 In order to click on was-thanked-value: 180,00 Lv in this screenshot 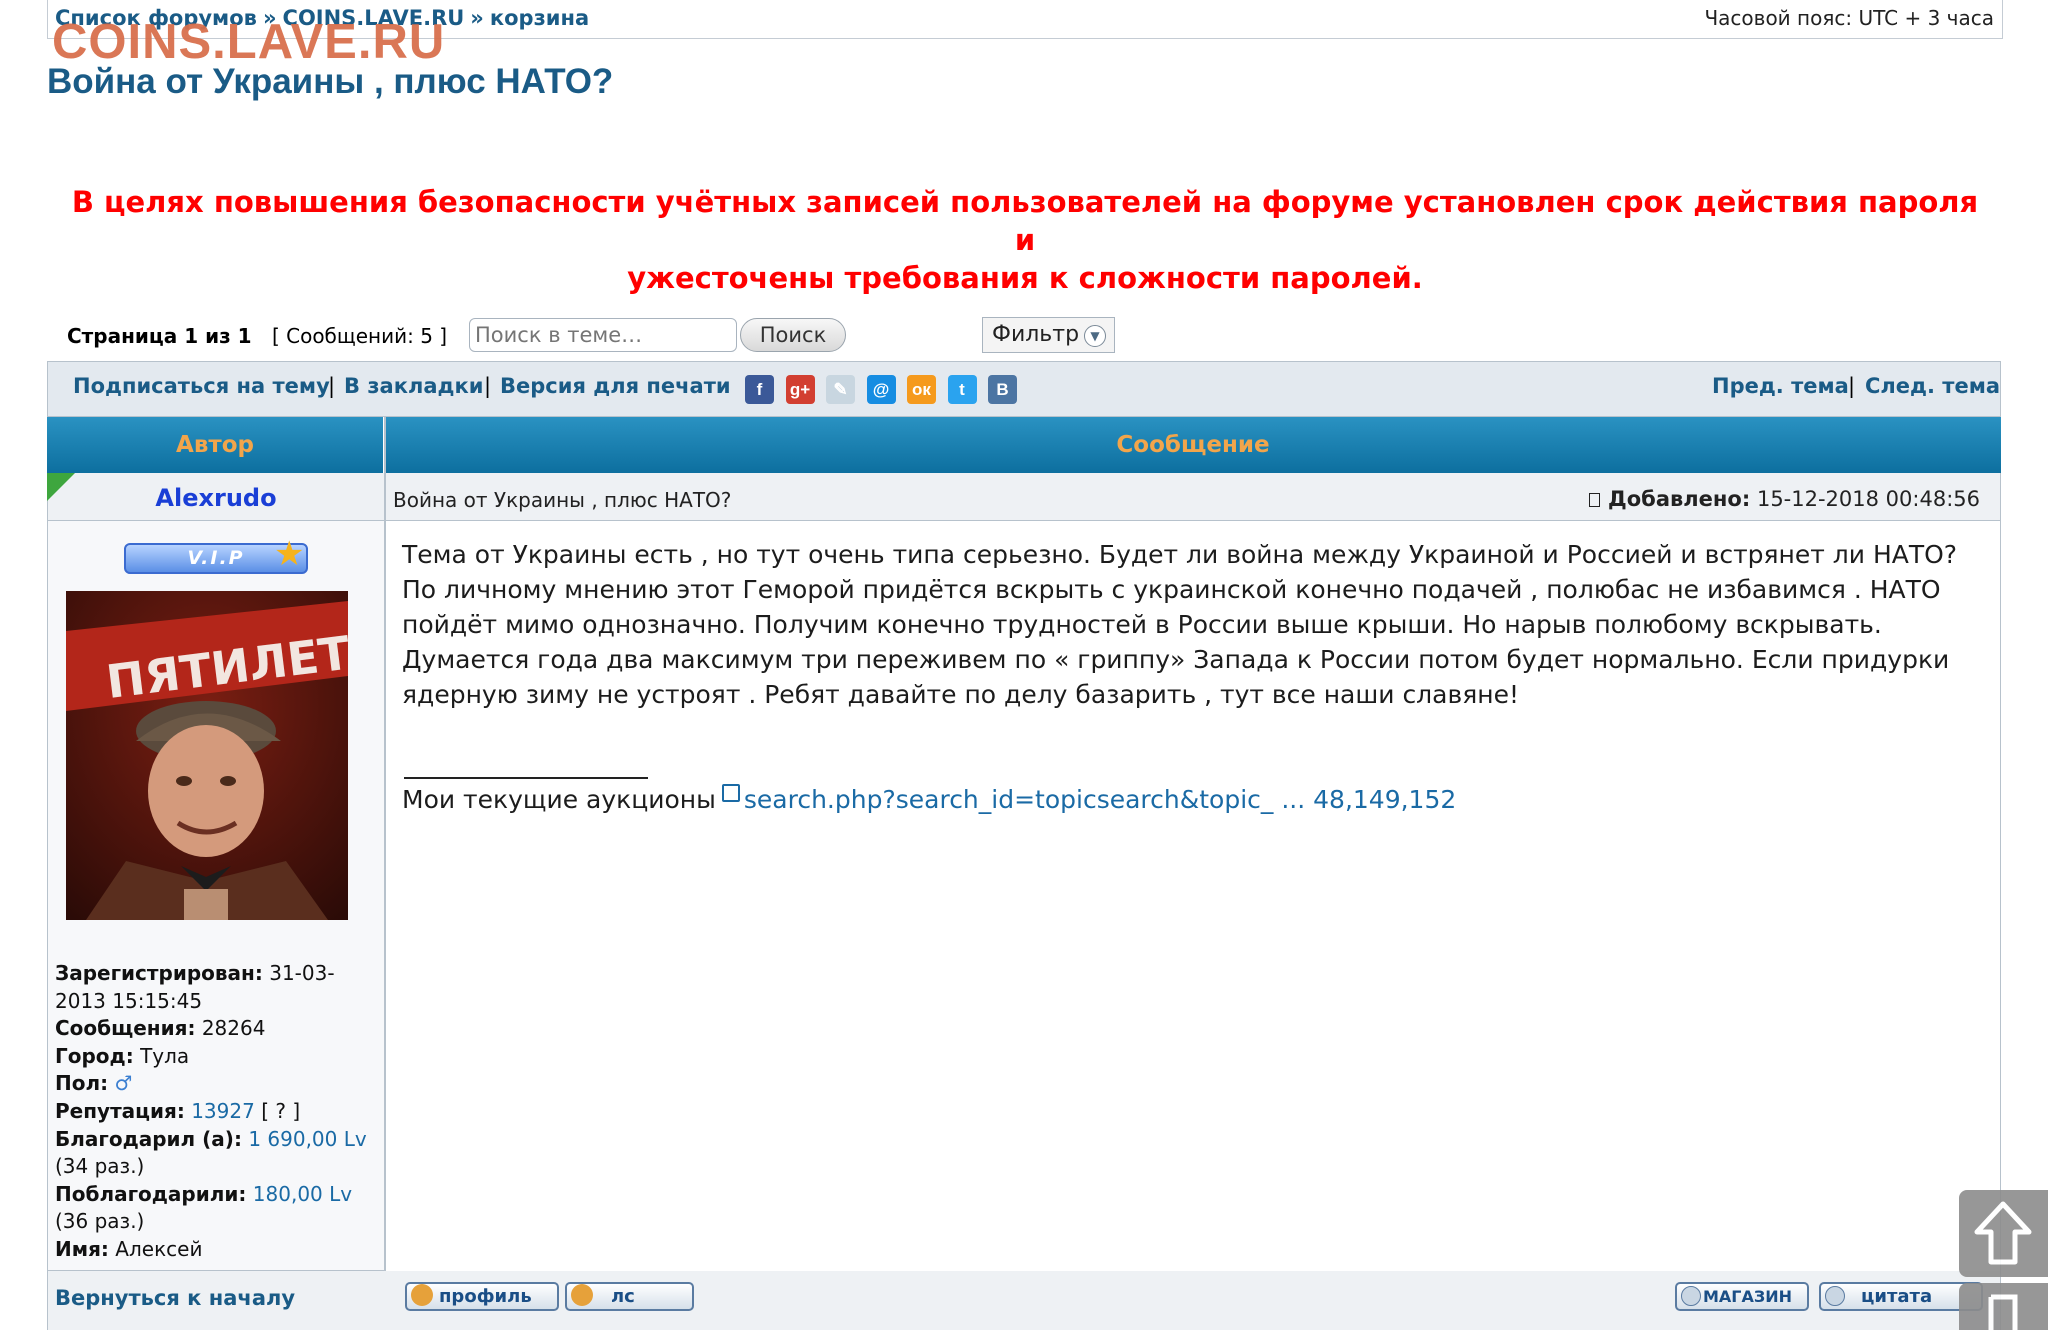, I will do `click(302, 1194)`.